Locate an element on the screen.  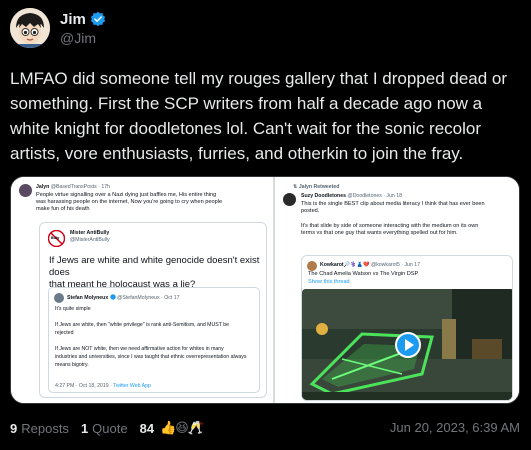
avatar is located at coordinates (30, 28).